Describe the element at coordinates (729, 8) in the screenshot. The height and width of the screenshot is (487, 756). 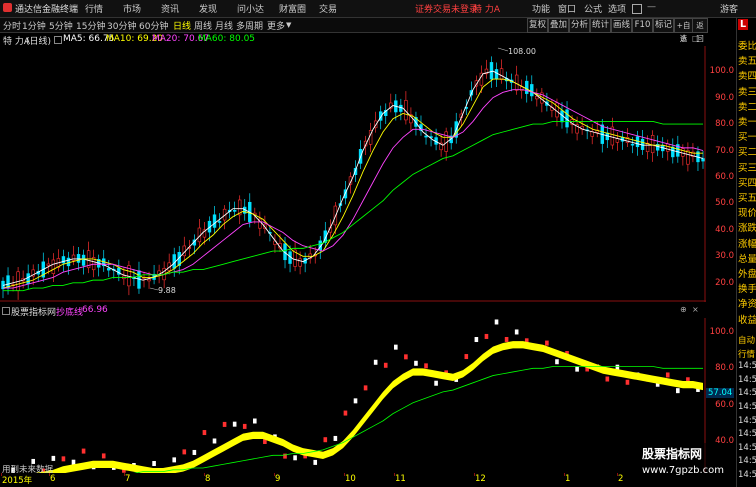
I see `menu-guest: 游客` at that location.